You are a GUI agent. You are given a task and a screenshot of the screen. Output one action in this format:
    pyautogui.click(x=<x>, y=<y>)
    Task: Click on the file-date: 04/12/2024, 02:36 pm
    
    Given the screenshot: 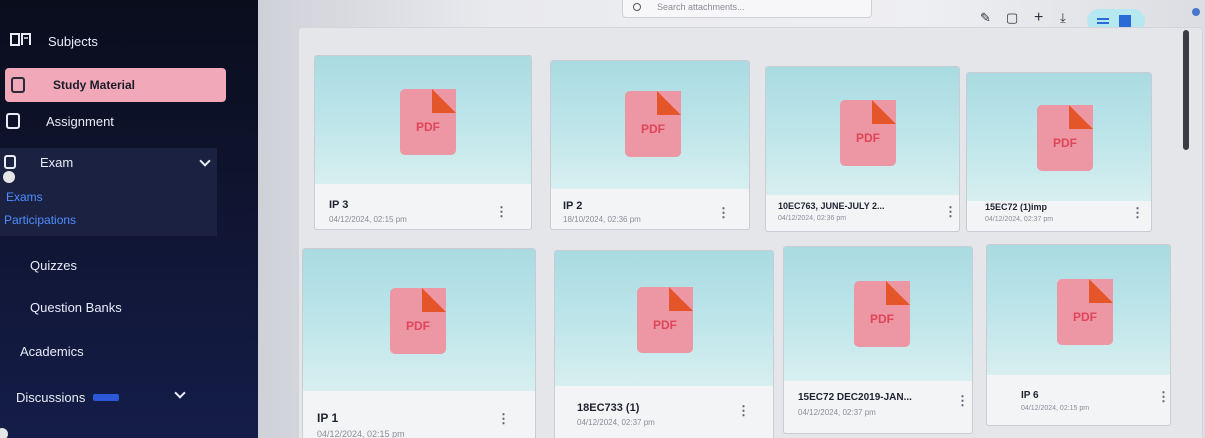 What is the action you would take?
    pyautogui.click(x=812, y=218)
    